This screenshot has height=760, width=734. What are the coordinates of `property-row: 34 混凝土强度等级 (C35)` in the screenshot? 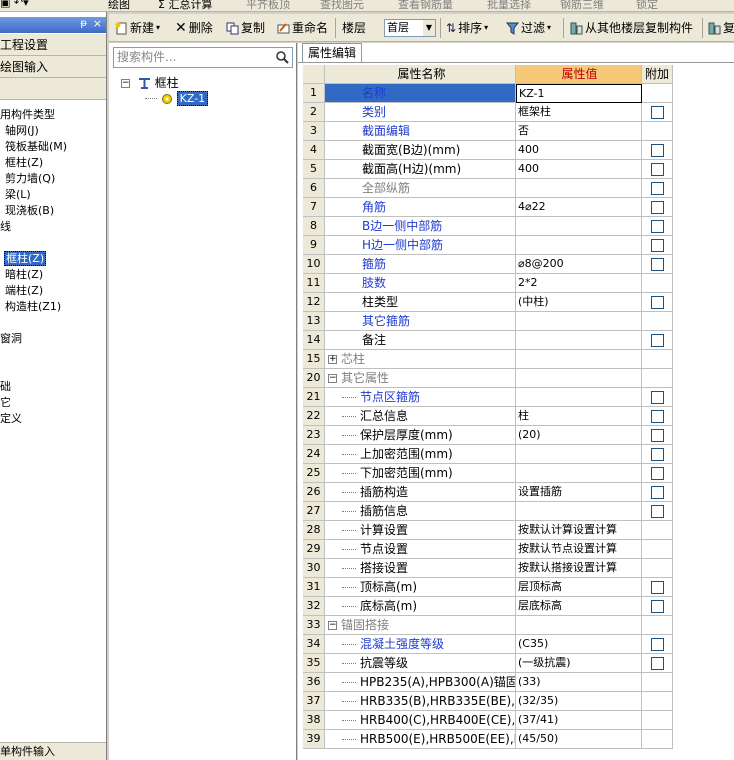 It's located at (488, 644).